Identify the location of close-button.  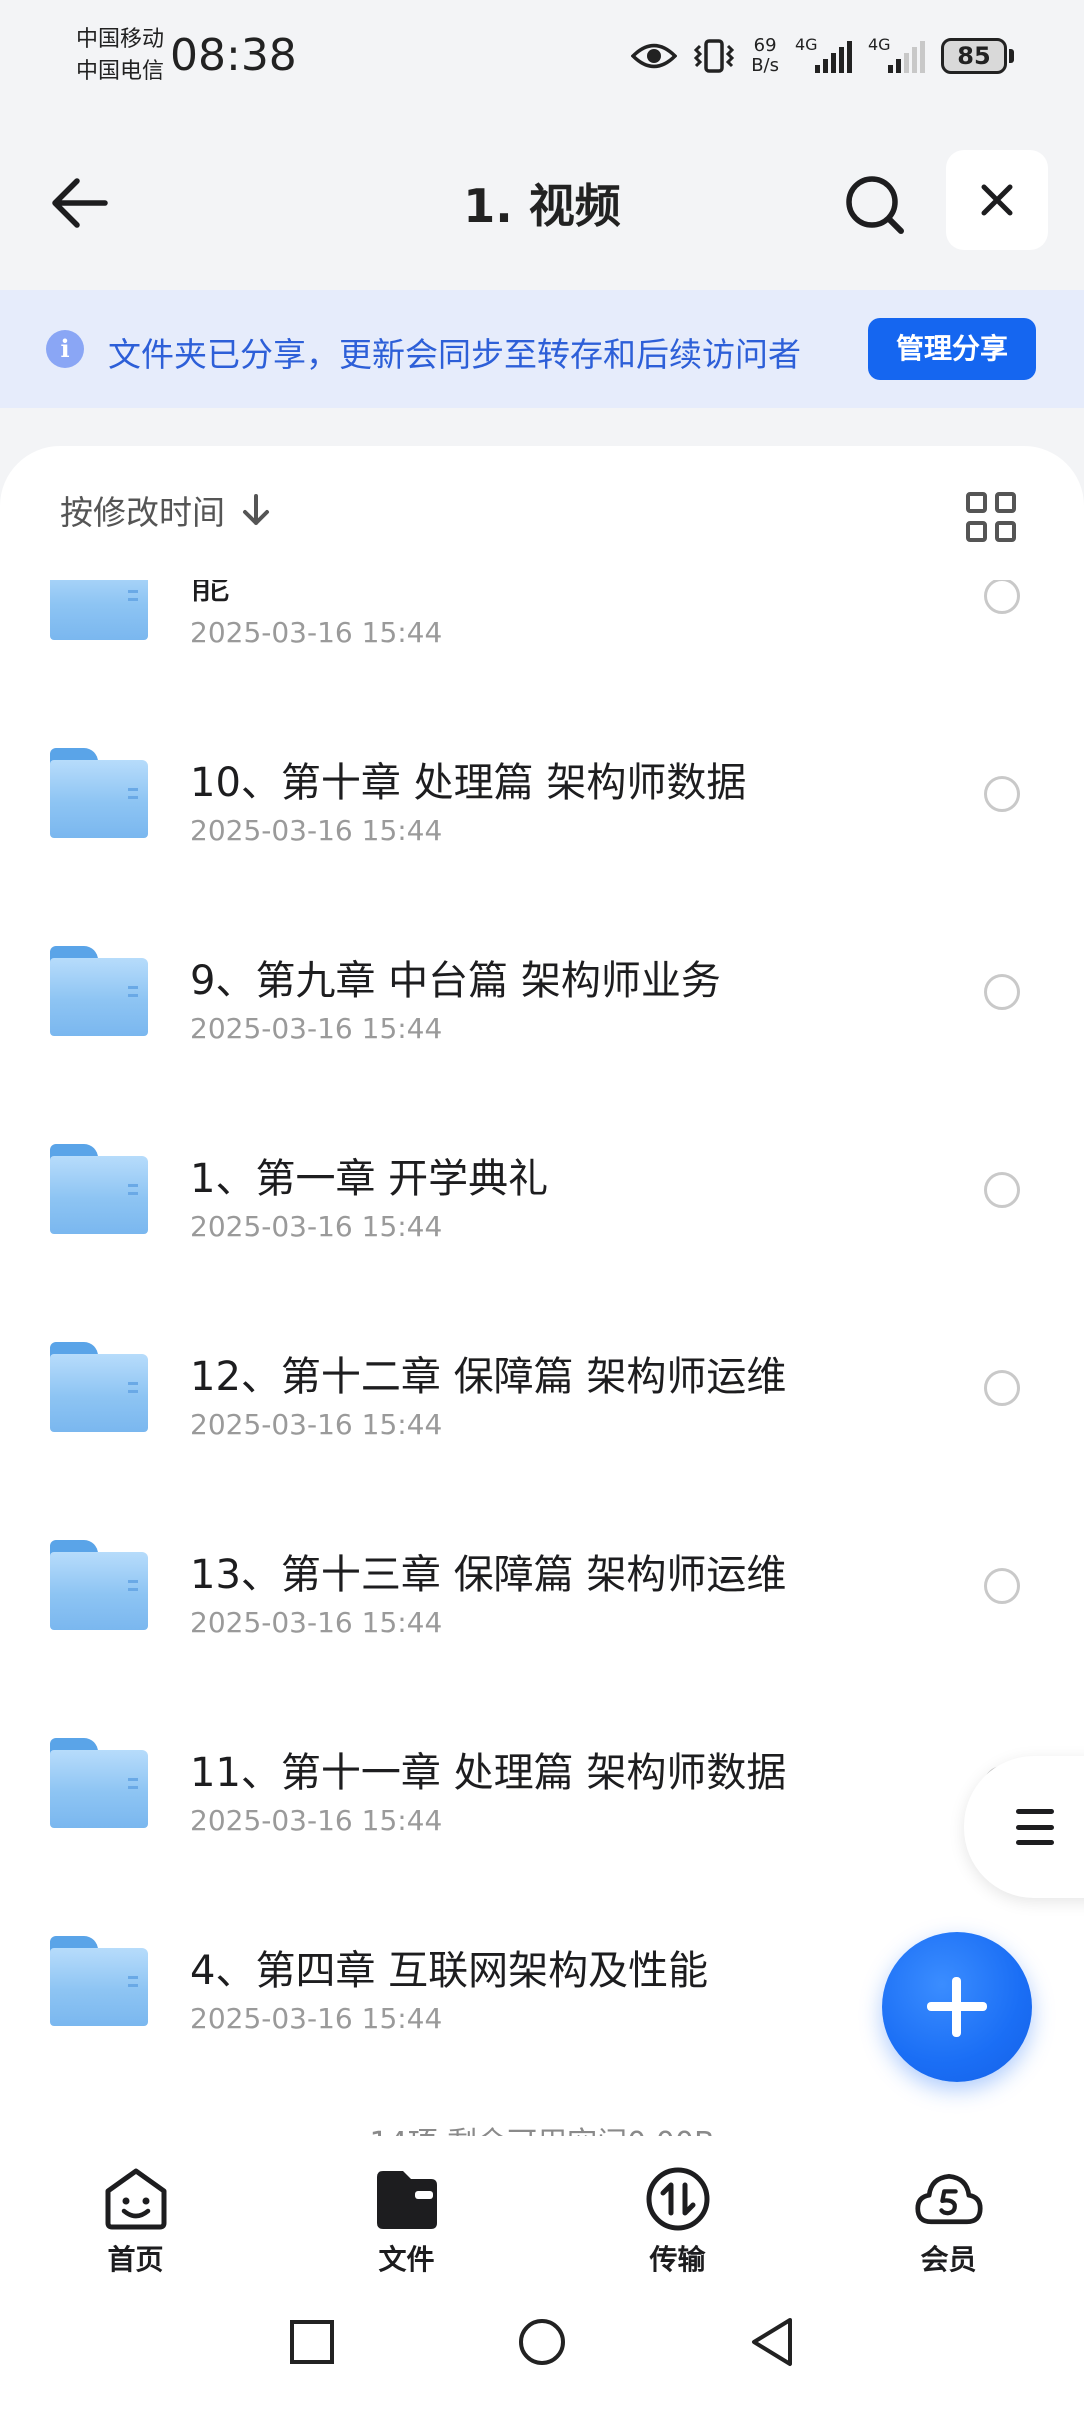
(997, 200).